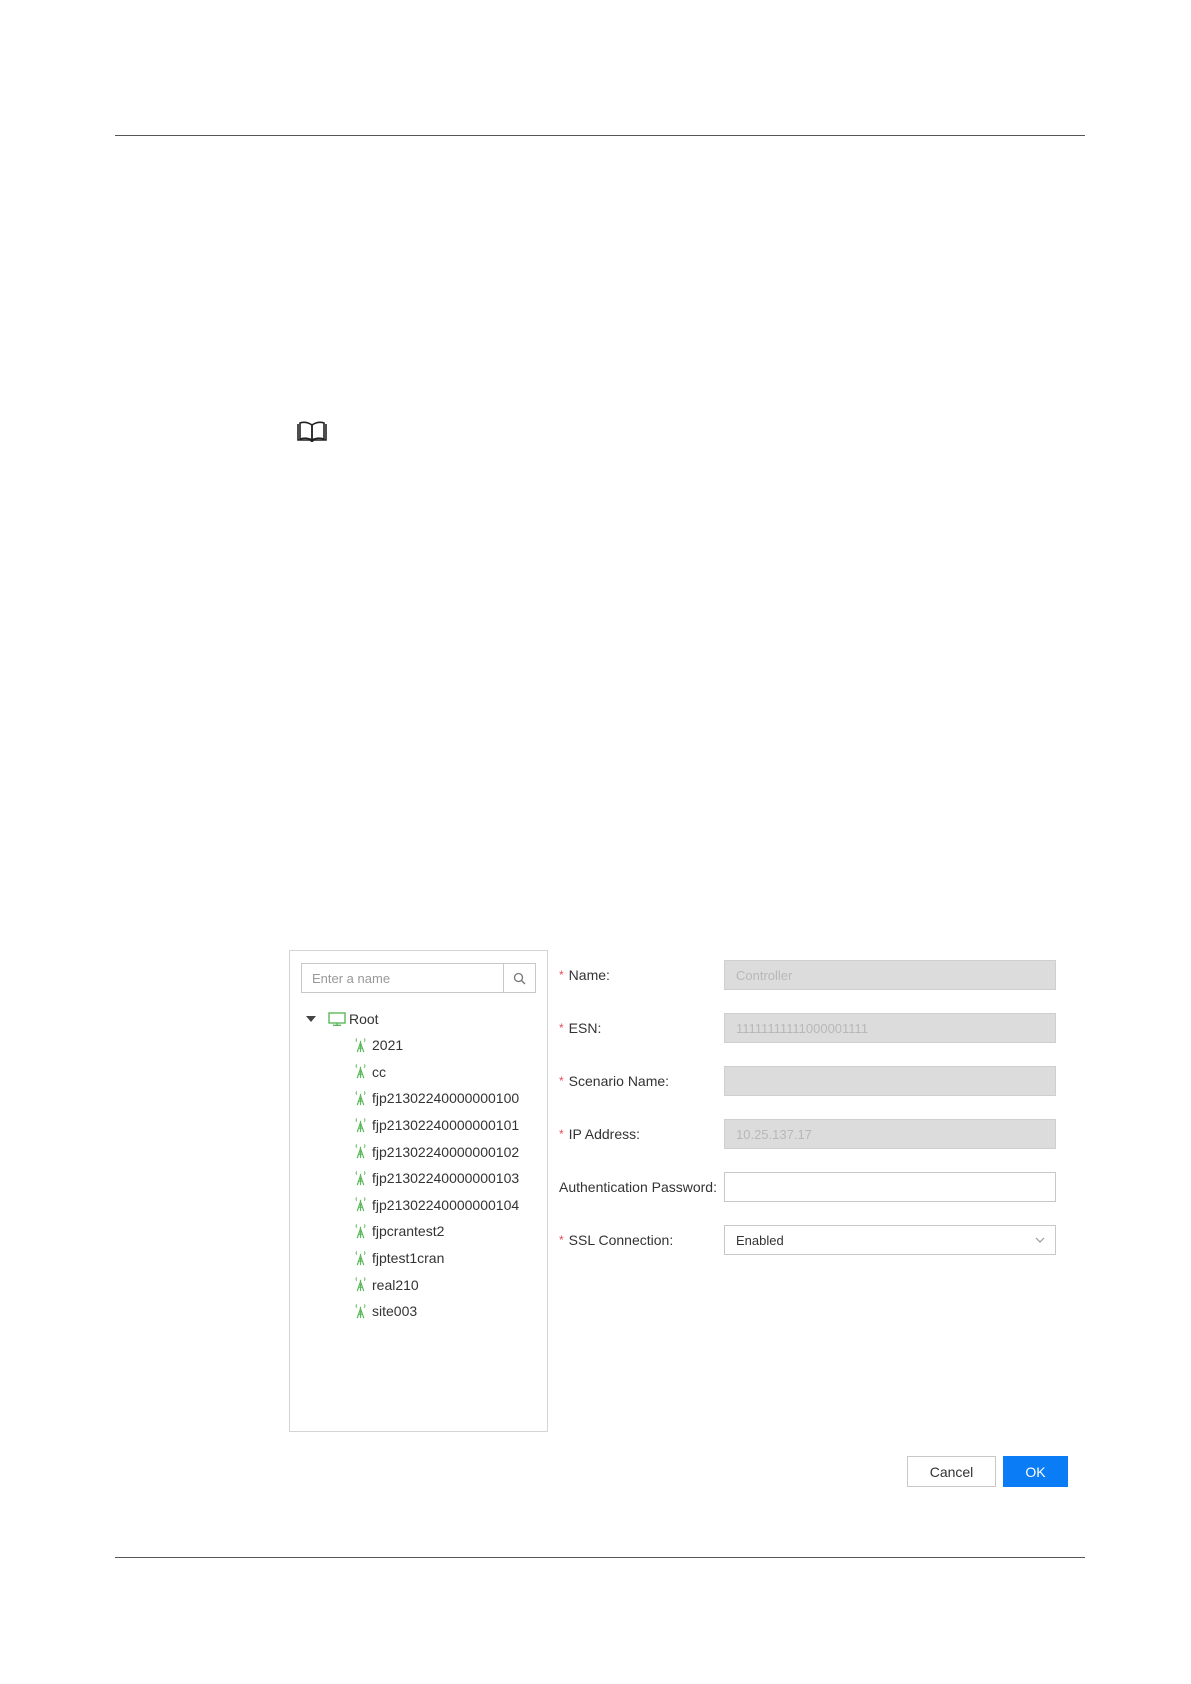 This screenshot has width=1191, height=1684. Describe the element at coordinates (450, 1258) in the screenshot. I see `tree-item: fjptest1cran` at that location.